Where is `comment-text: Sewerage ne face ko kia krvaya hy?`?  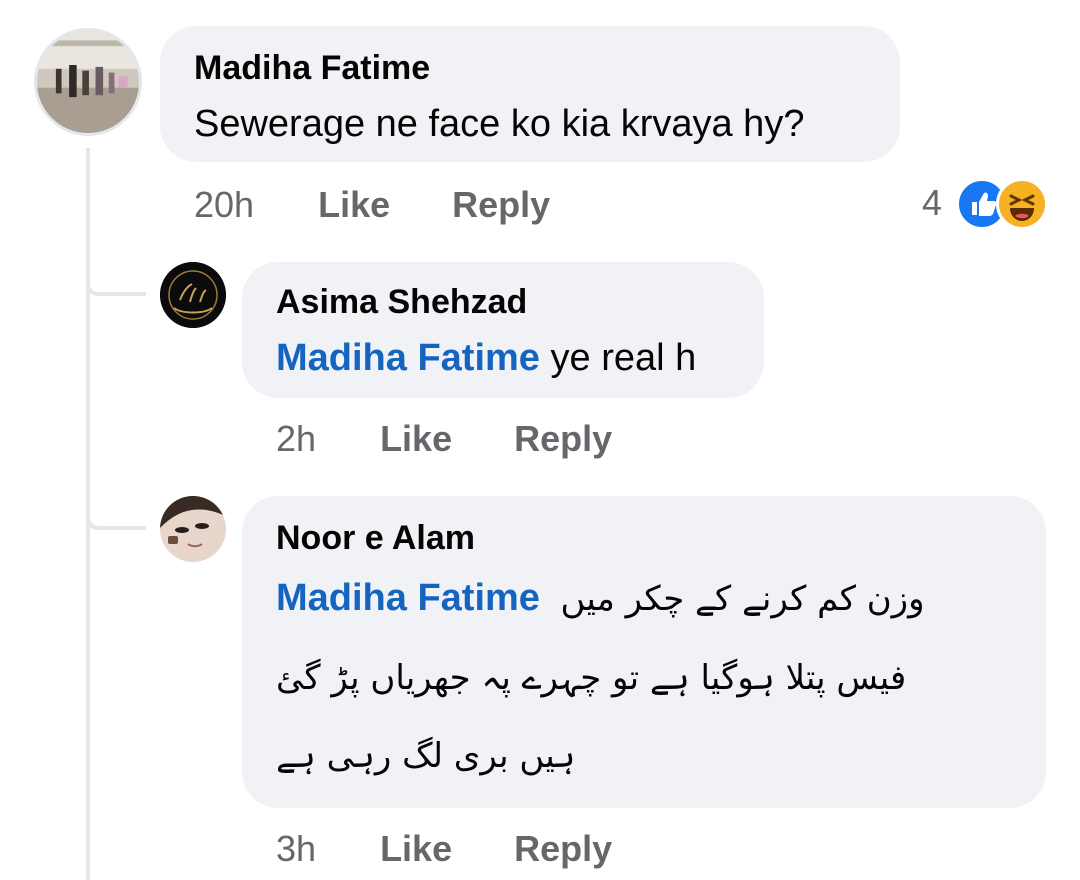 comment-text: Sewerage ne face ko kia krvaya hy? is located at coordinates (499, 124).